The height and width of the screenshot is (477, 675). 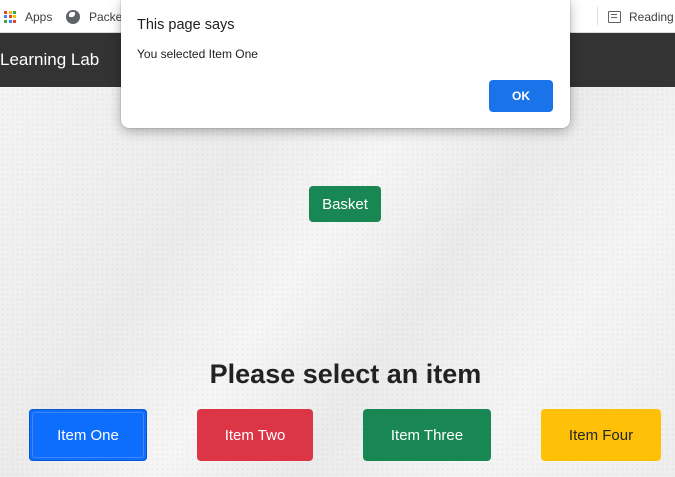 I want to click on reading-list: Reading, so click(x=641, y=16).